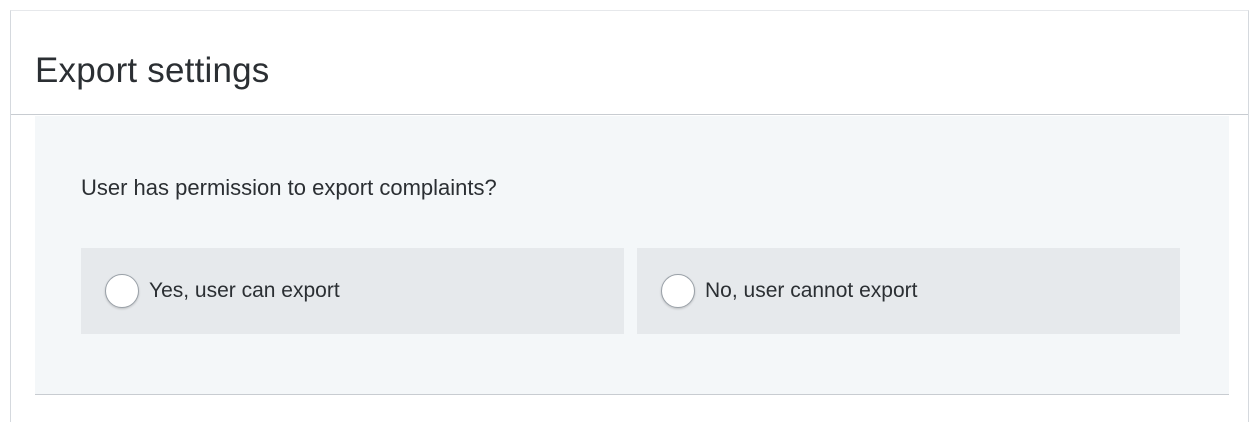  Describe the element at coordinates (352, 291) in the screenshot. I see `export-yes-option: Yes, user can export` at that location.